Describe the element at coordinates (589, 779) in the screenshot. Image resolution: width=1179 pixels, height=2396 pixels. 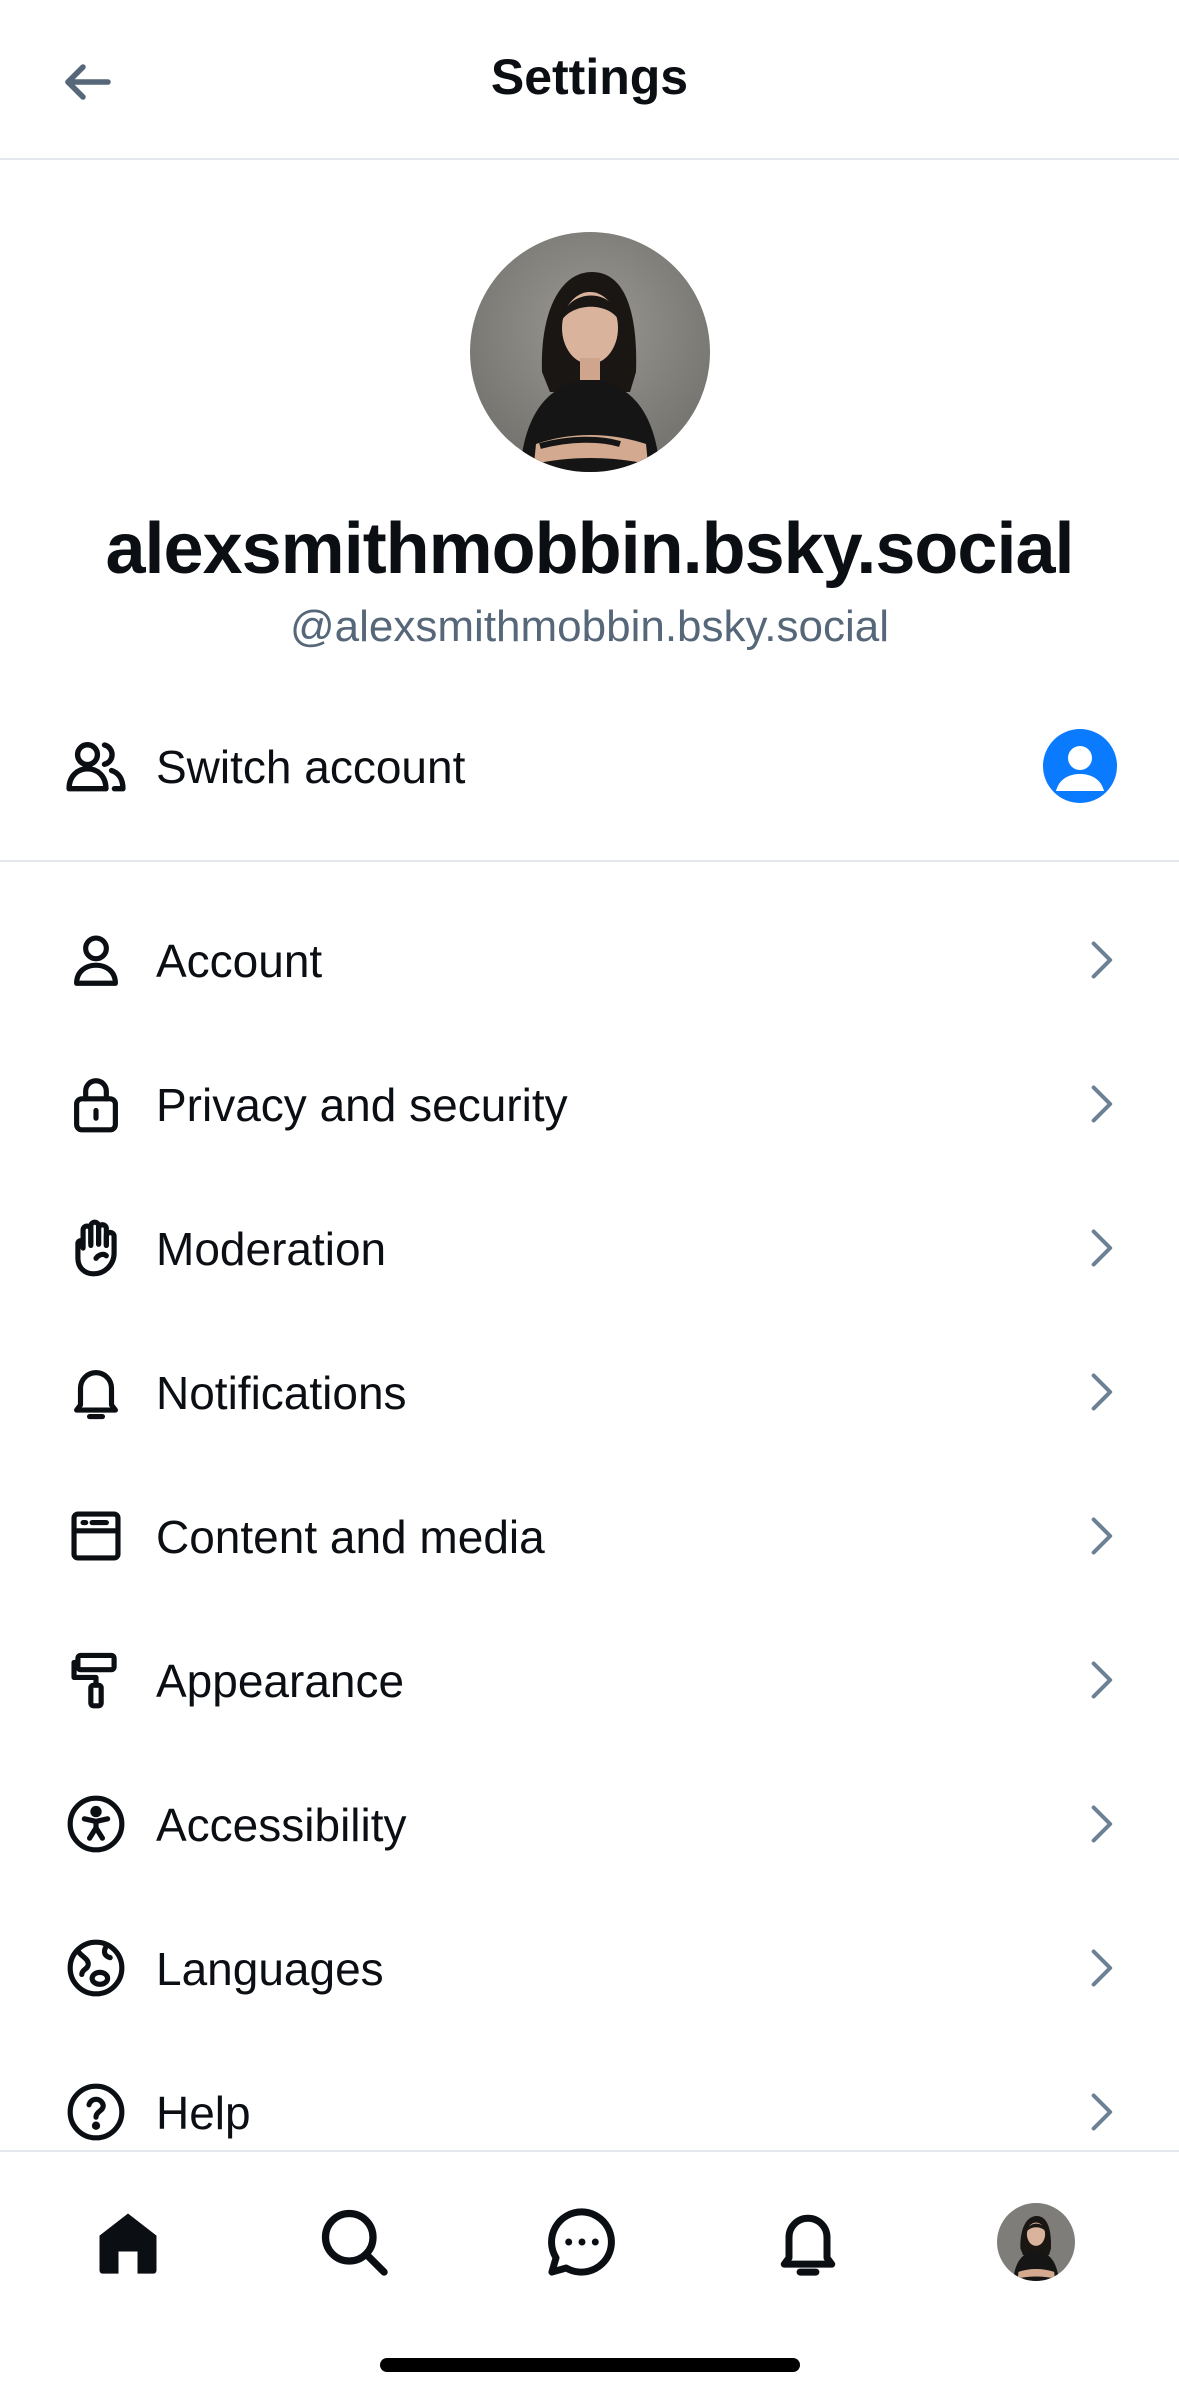
I see `switch-account-row: Switch account` at that location.